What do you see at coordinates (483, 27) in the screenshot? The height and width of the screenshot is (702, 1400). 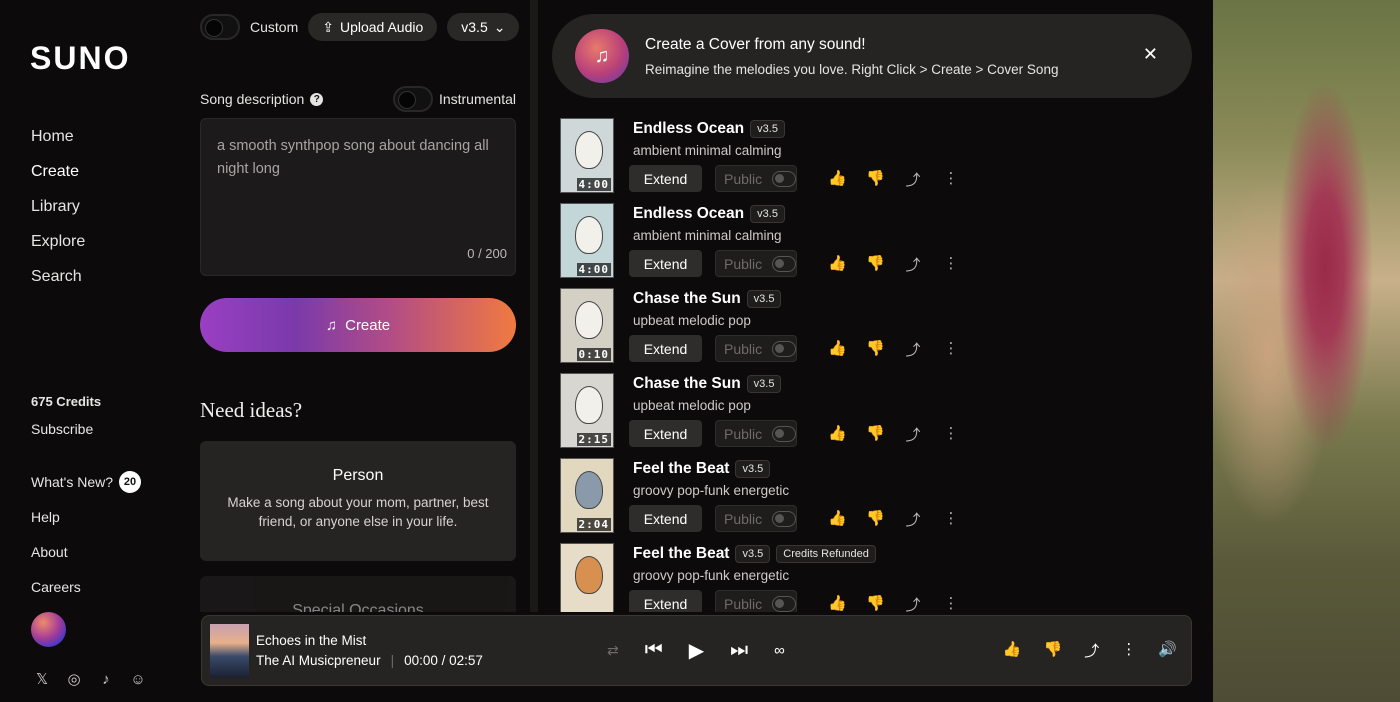 I see `version-select: v3.5 ⌄` at bounding box center [483, 27].